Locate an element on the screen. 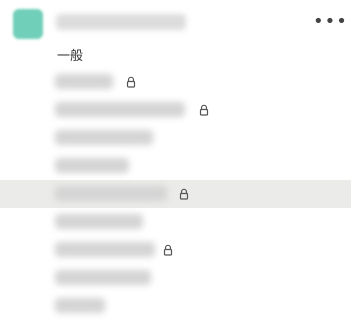 The image size is (351, 330). more-icon: ••• is located at coordinates (330, 21).